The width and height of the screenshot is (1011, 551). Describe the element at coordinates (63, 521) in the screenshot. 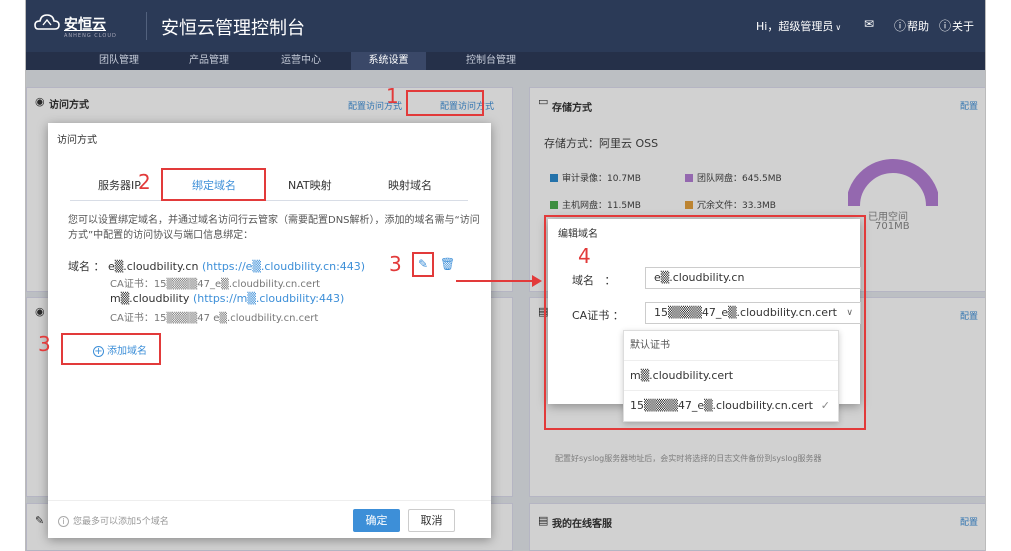

I see `info-icon: i` at that location.